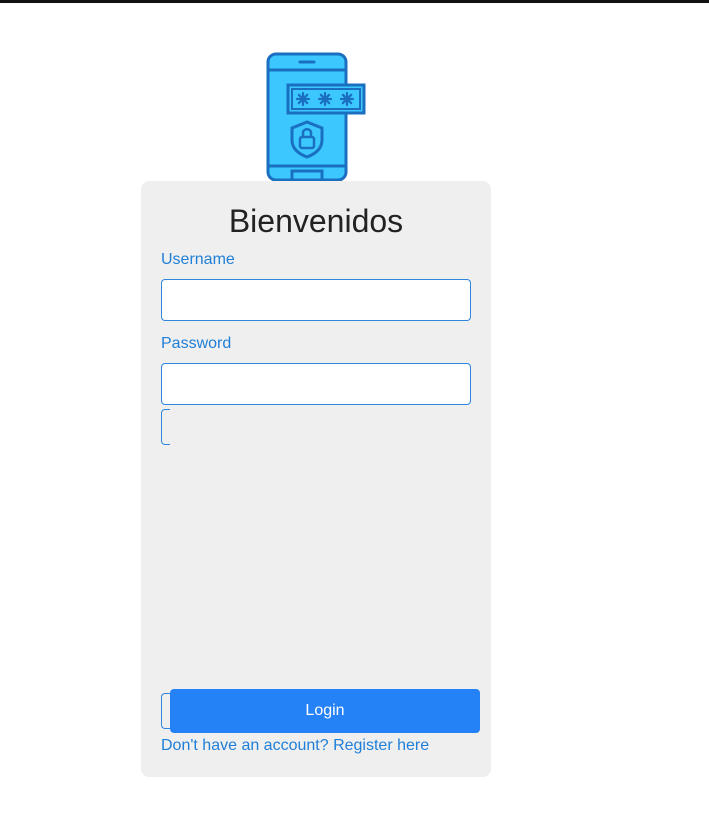 The height and width of the screenshot is (821, 709). Describe the element at coordinates (316, 221) in the screenshot. I see `page-title: Bienvenidos` at that location.